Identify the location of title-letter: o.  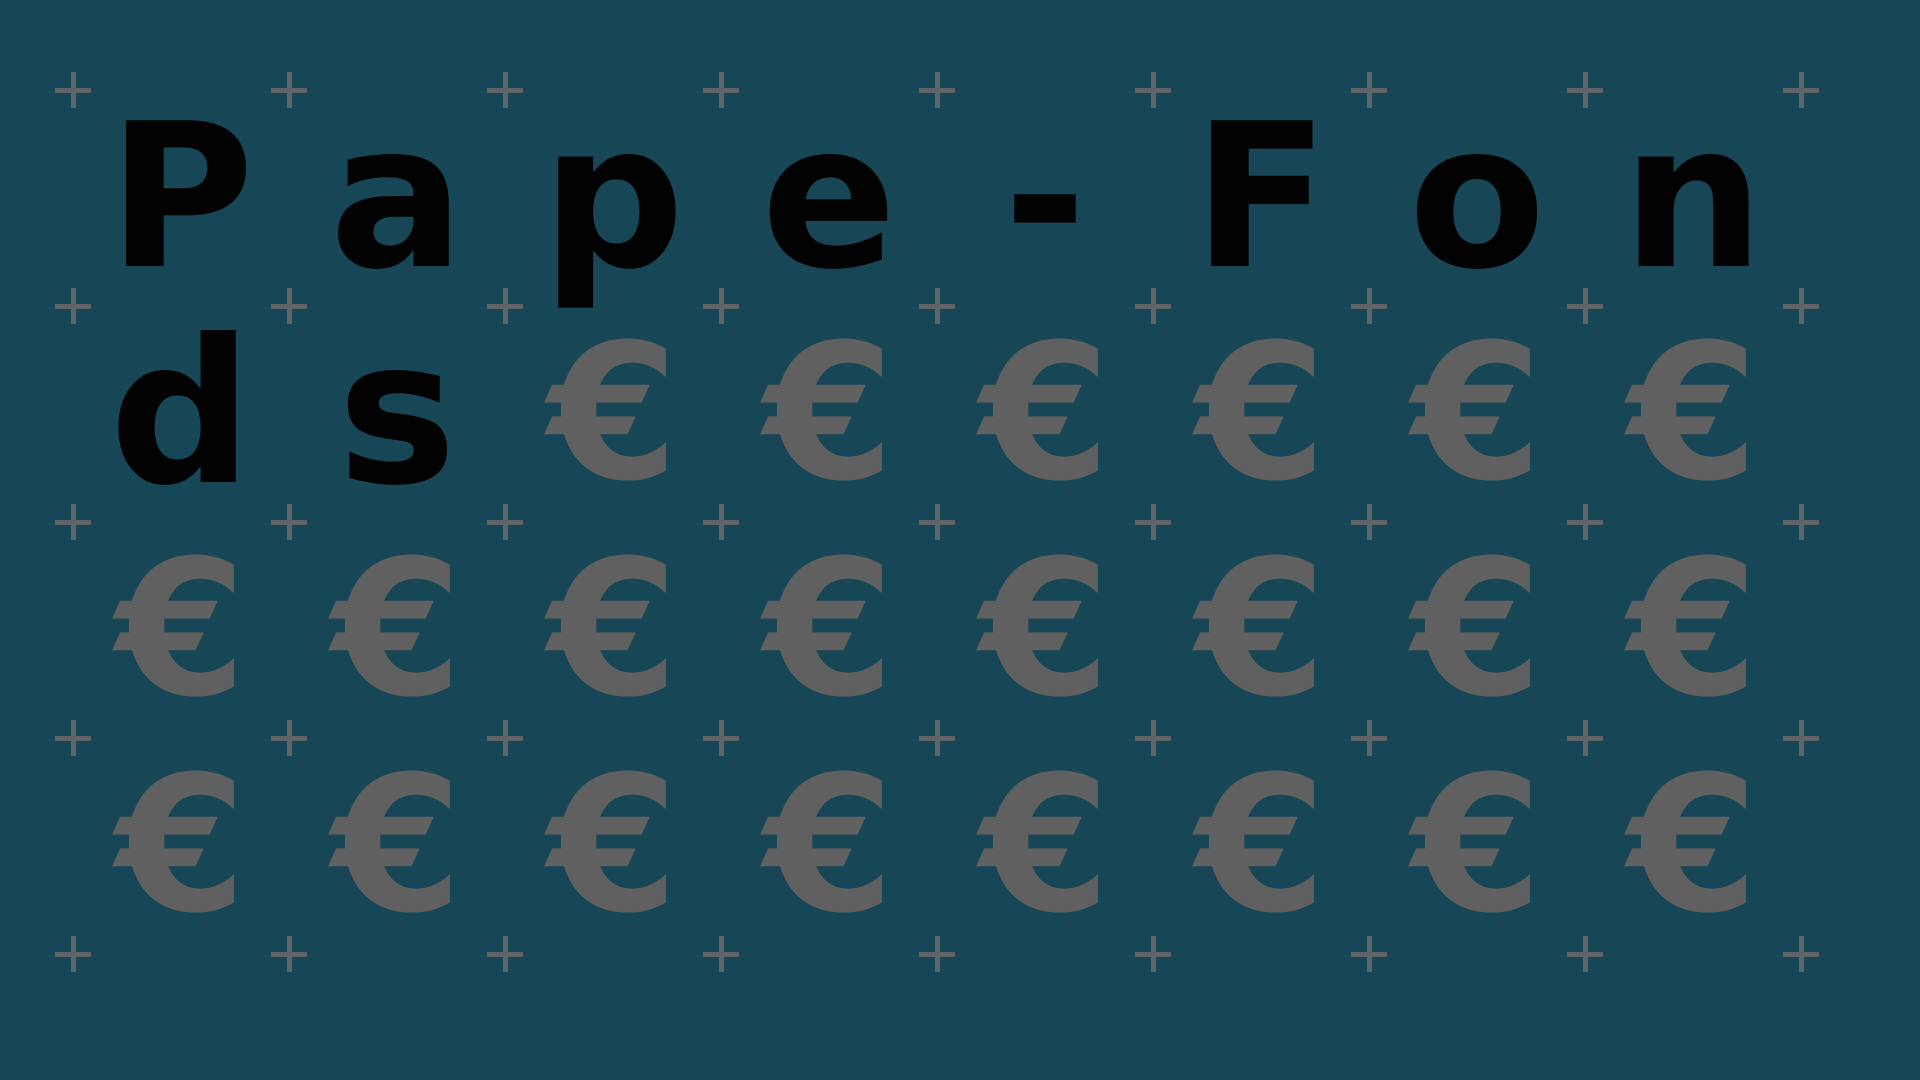
(1477, 197).